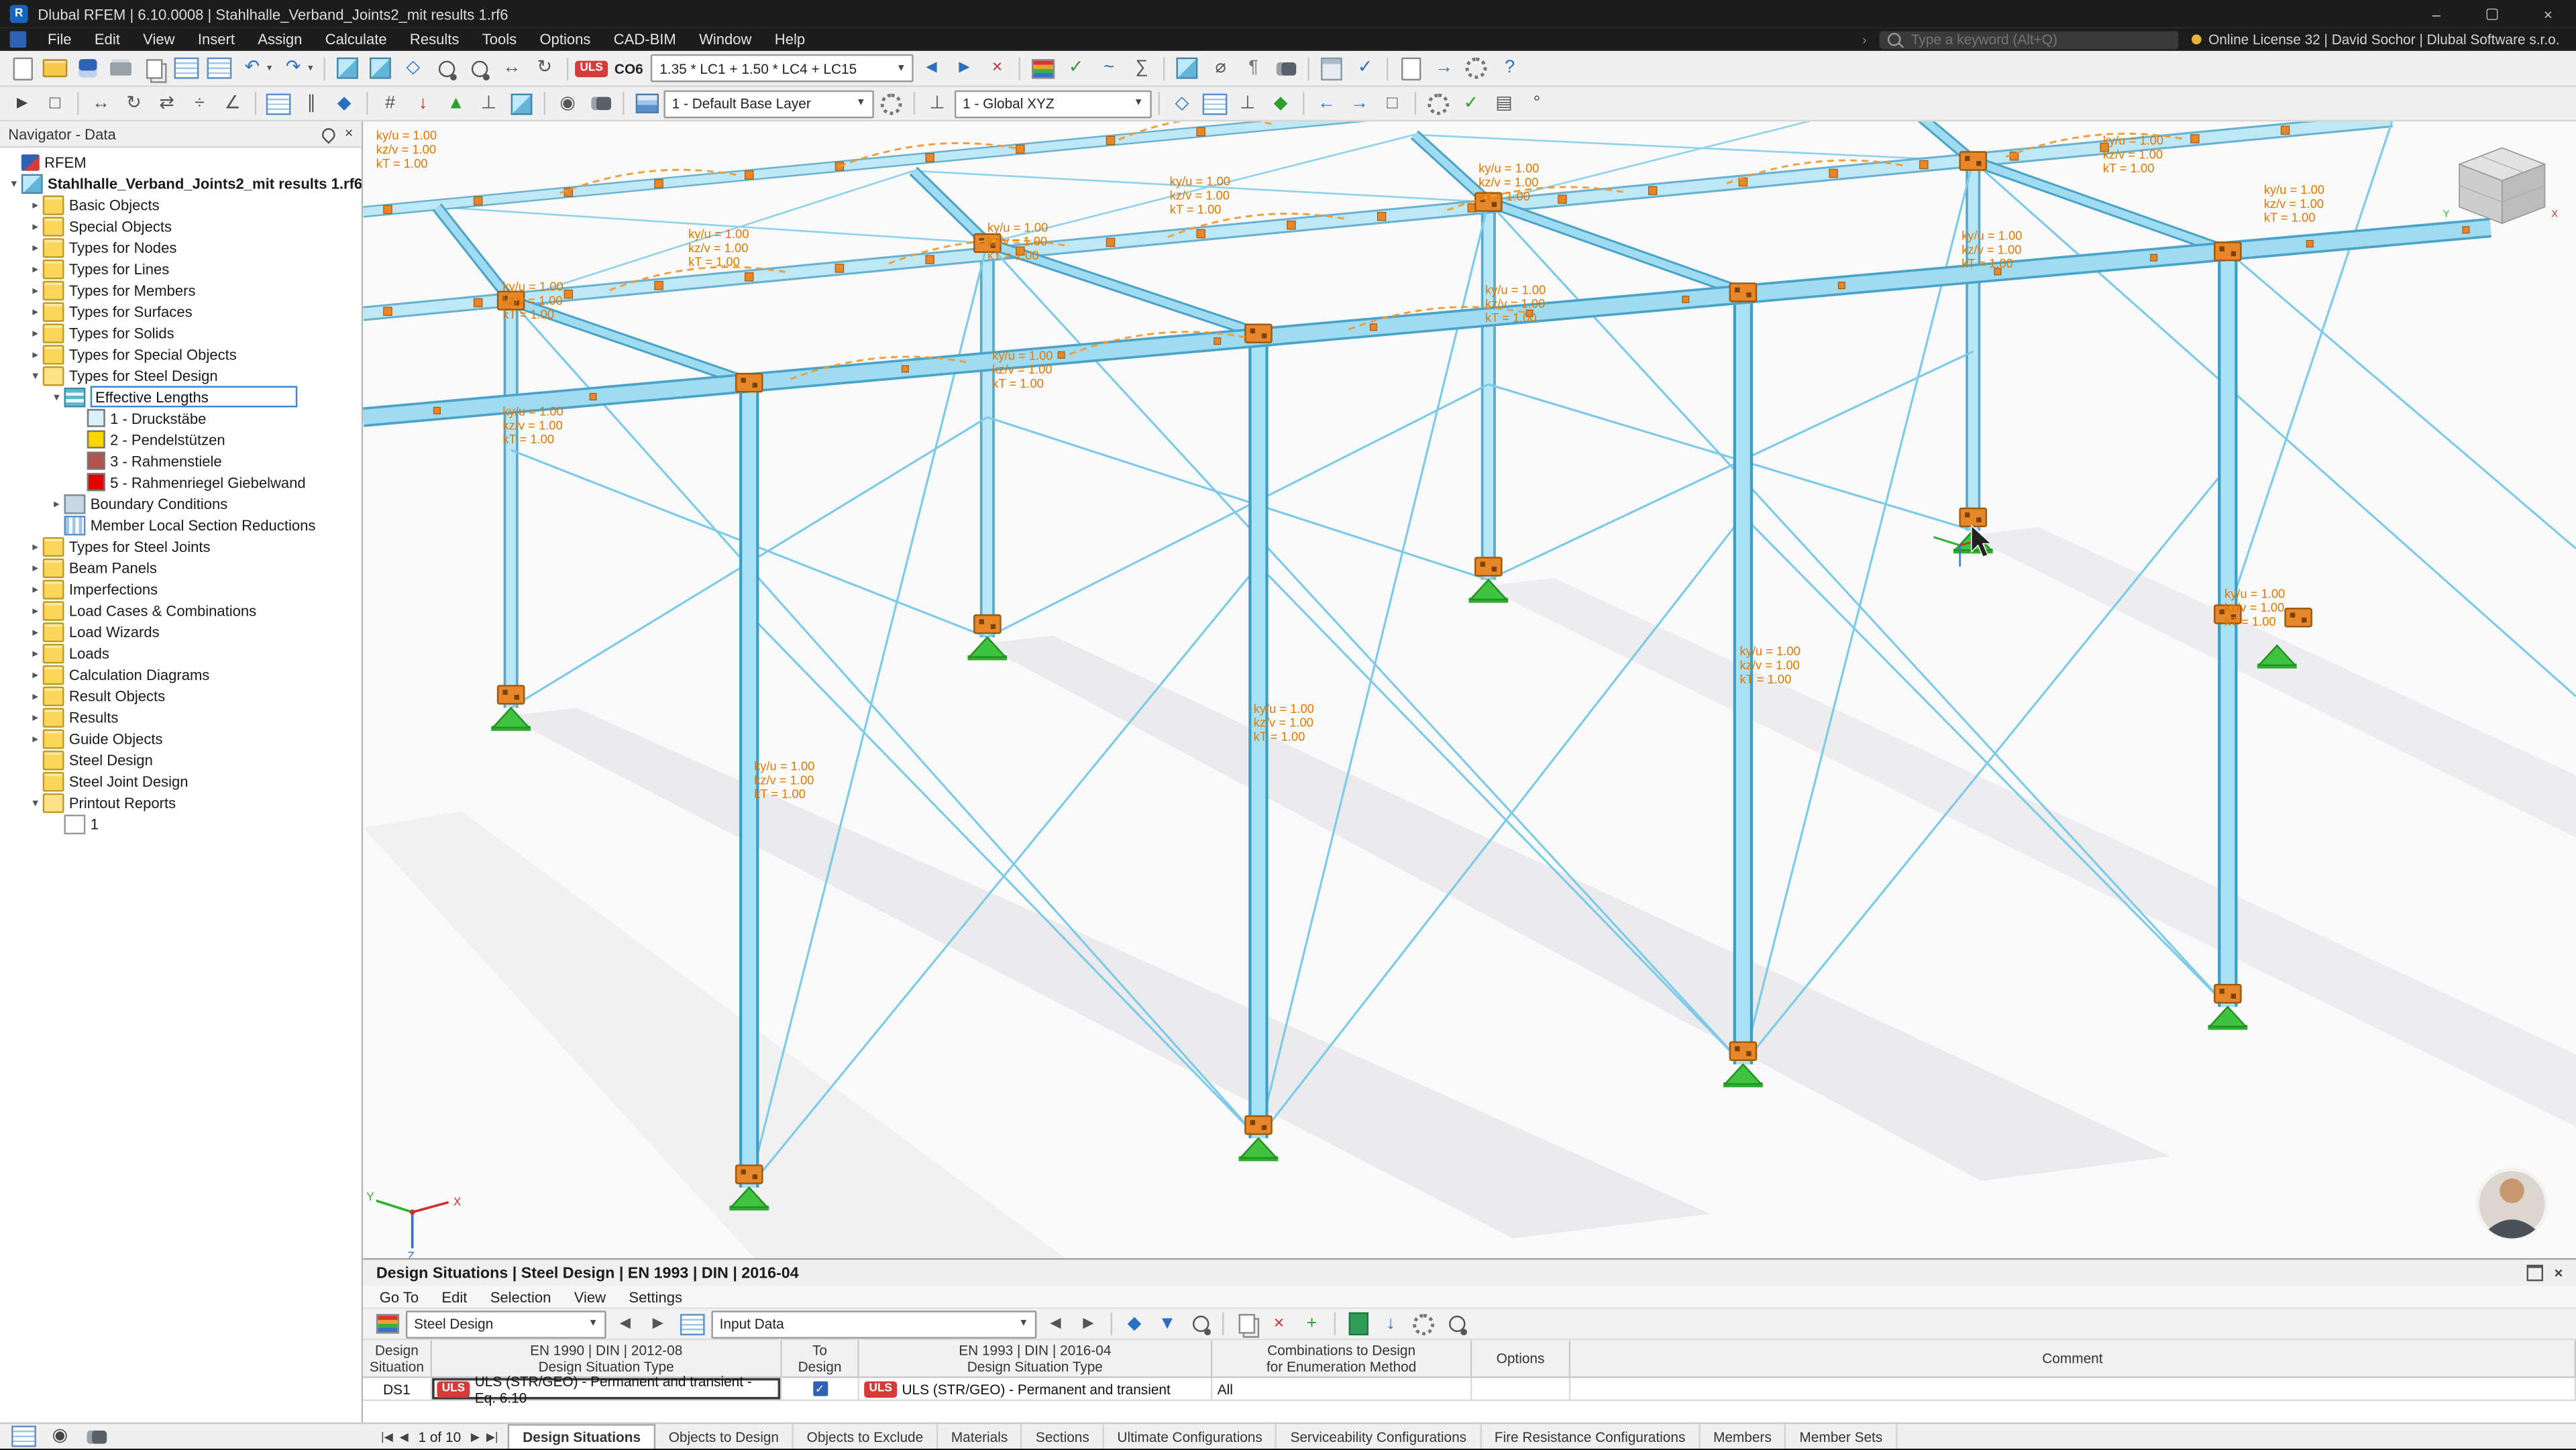 The height and width of the screenshot is (1450, 2576). I want to click on tree-item-basic-objects: ▸ Basic Objects, so click(181, 204).